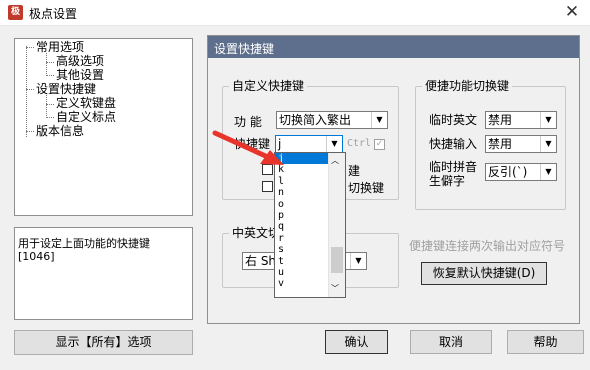 This screenshot has width=590, height=370. What do you see at coordinates (453, 120) in the screenshot?
I see `temp-english-label: 临时英文` at bounding box center [453, 120].